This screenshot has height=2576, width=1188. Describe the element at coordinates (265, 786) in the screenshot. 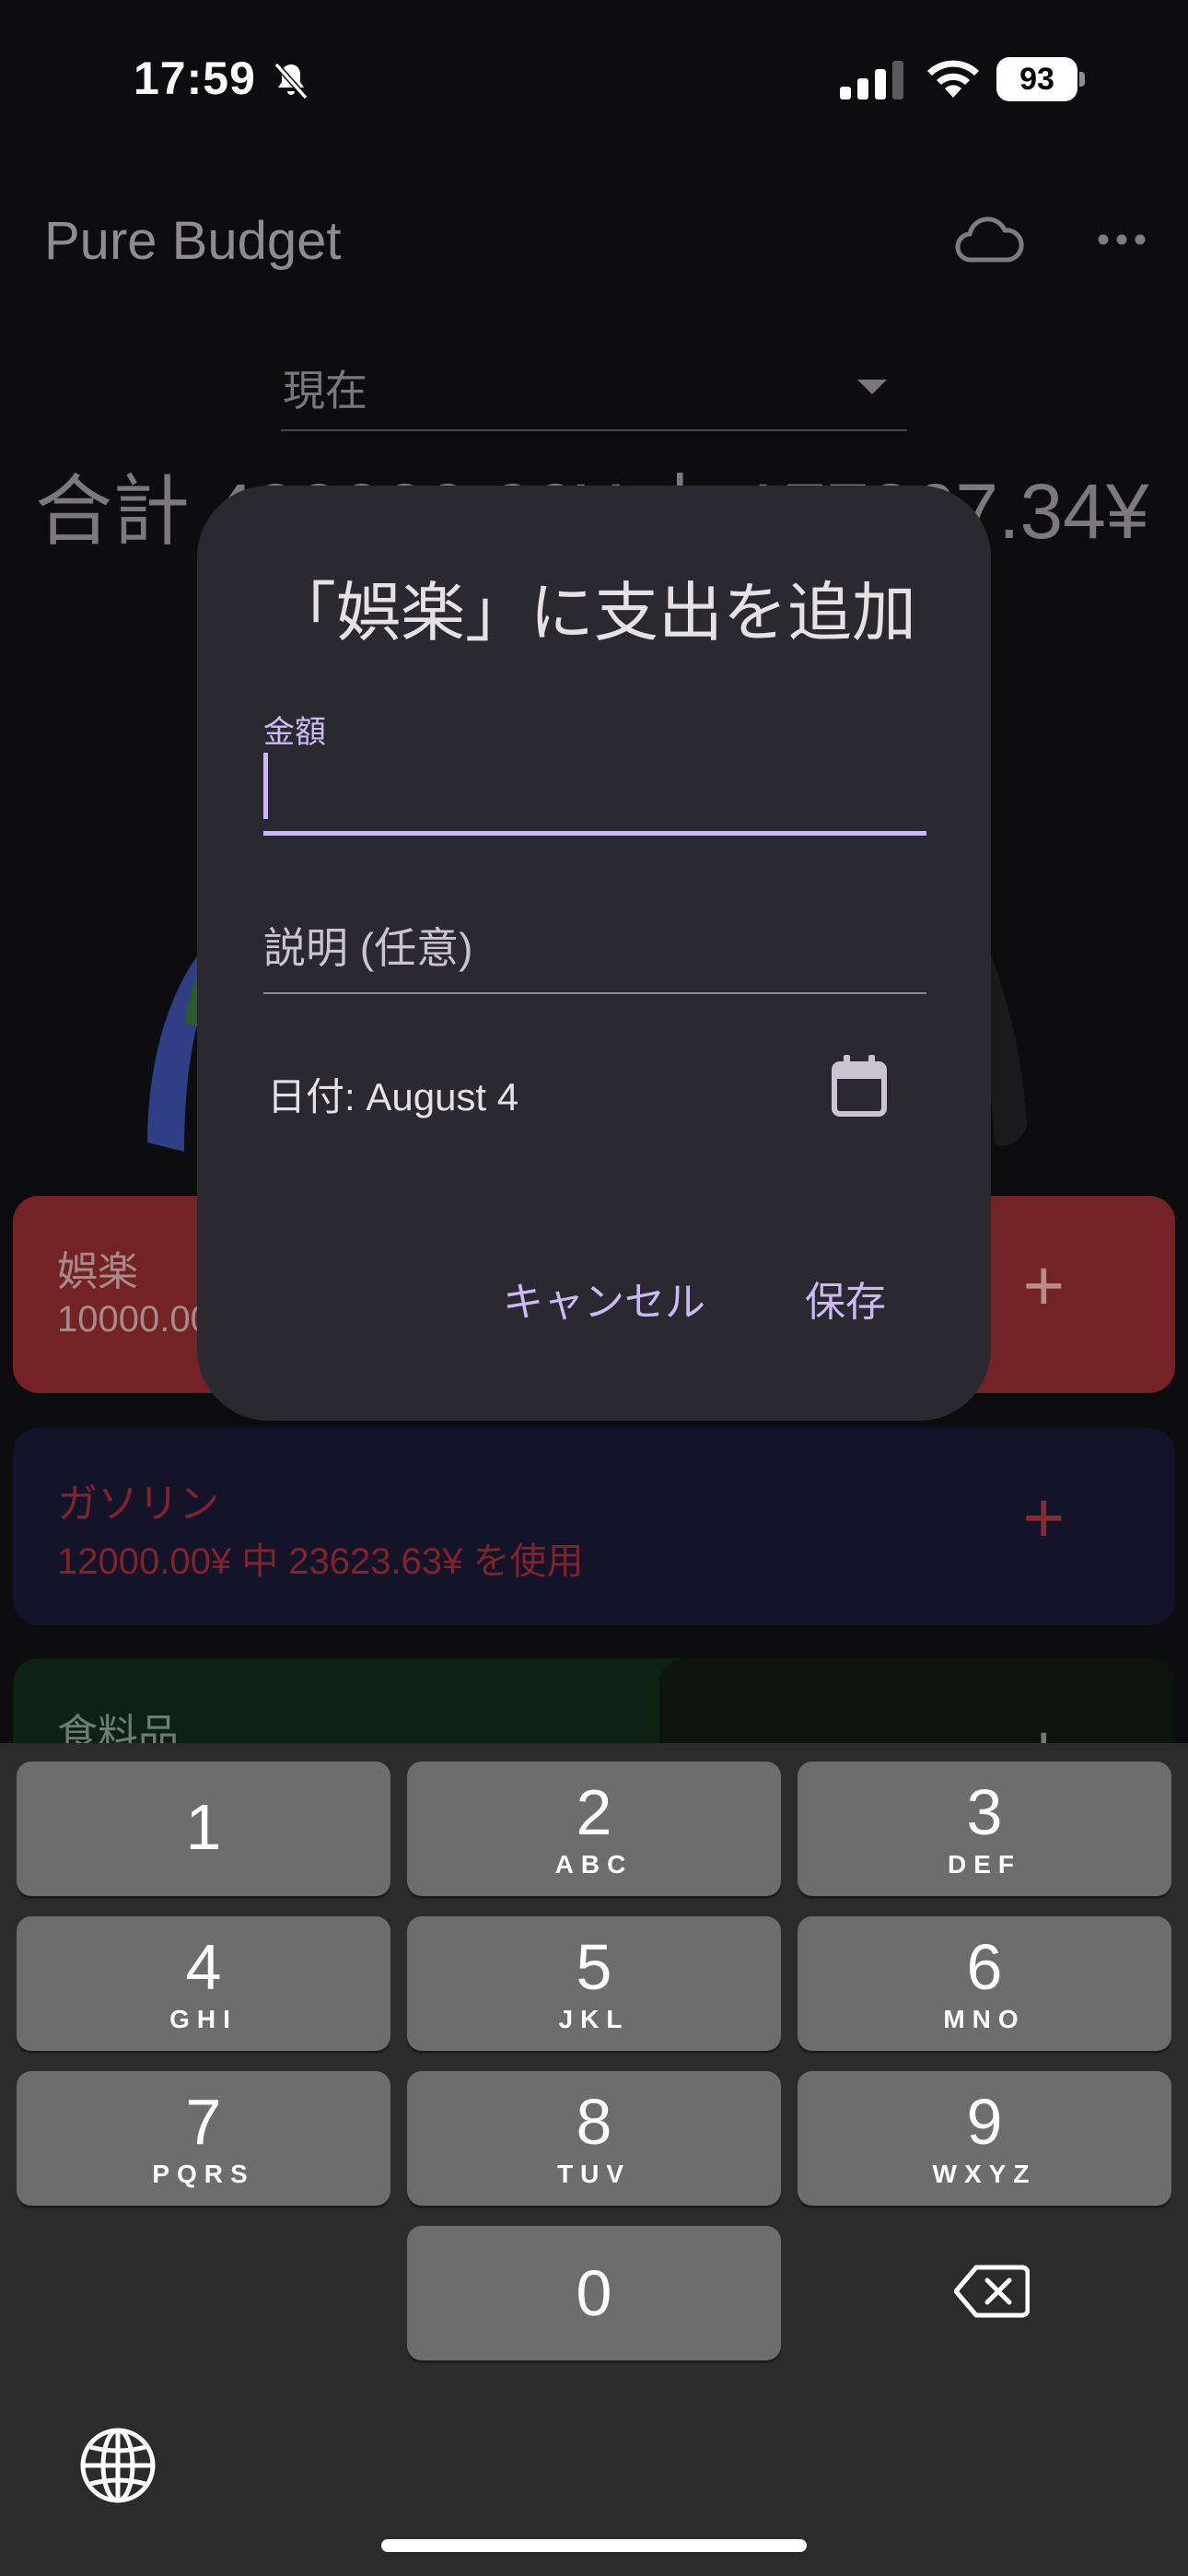

I see `text-cursor` at that location.